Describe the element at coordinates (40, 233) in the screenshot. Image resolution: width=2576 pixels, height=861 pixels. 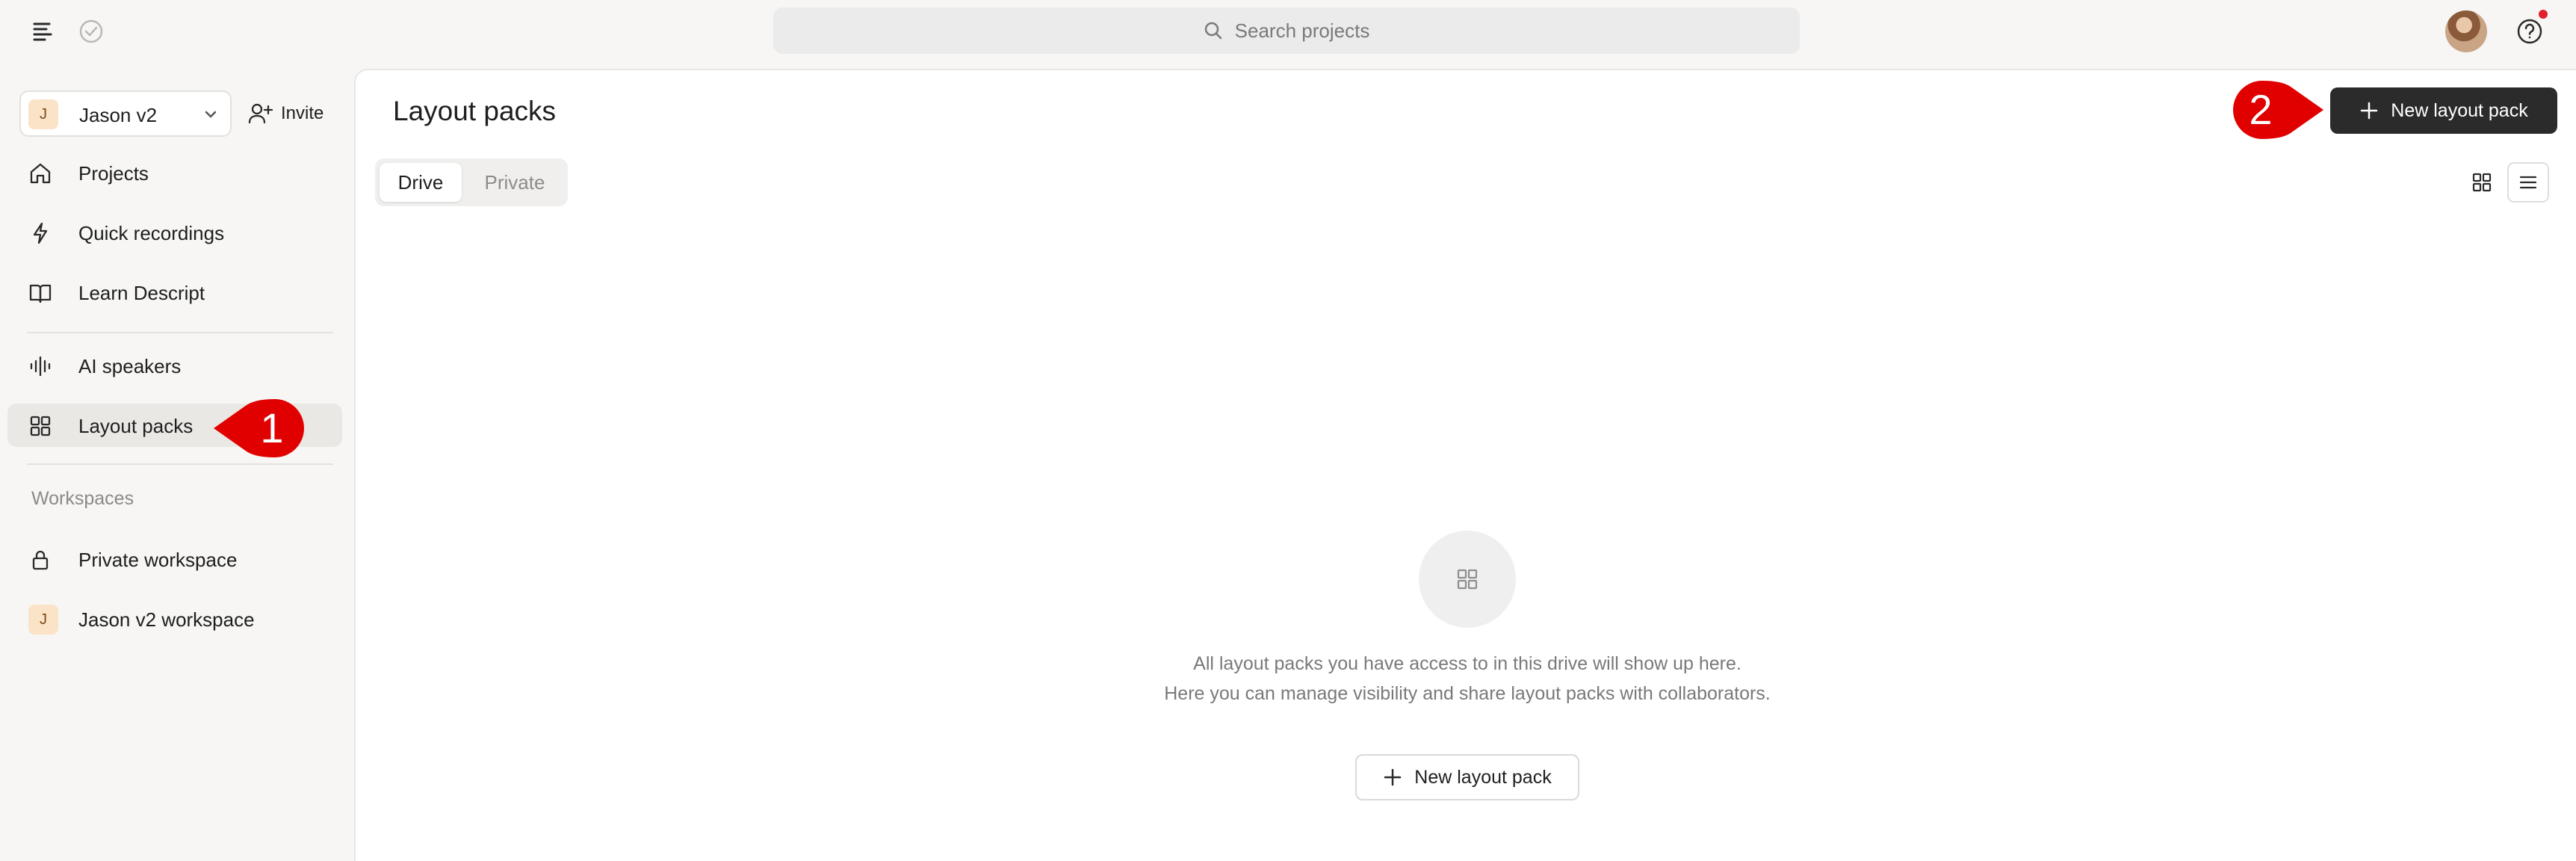
I see `lightning-icon` at that location.